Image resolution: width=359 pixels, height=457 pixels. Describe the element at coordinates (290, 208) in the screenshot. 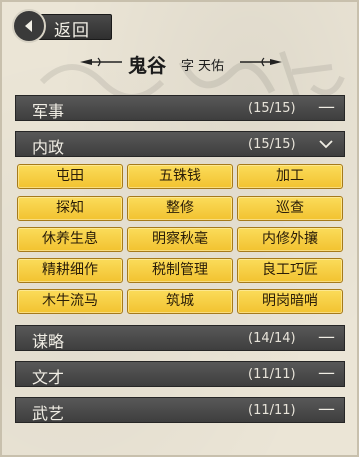

I see `skill-button: 巡查` at that location.